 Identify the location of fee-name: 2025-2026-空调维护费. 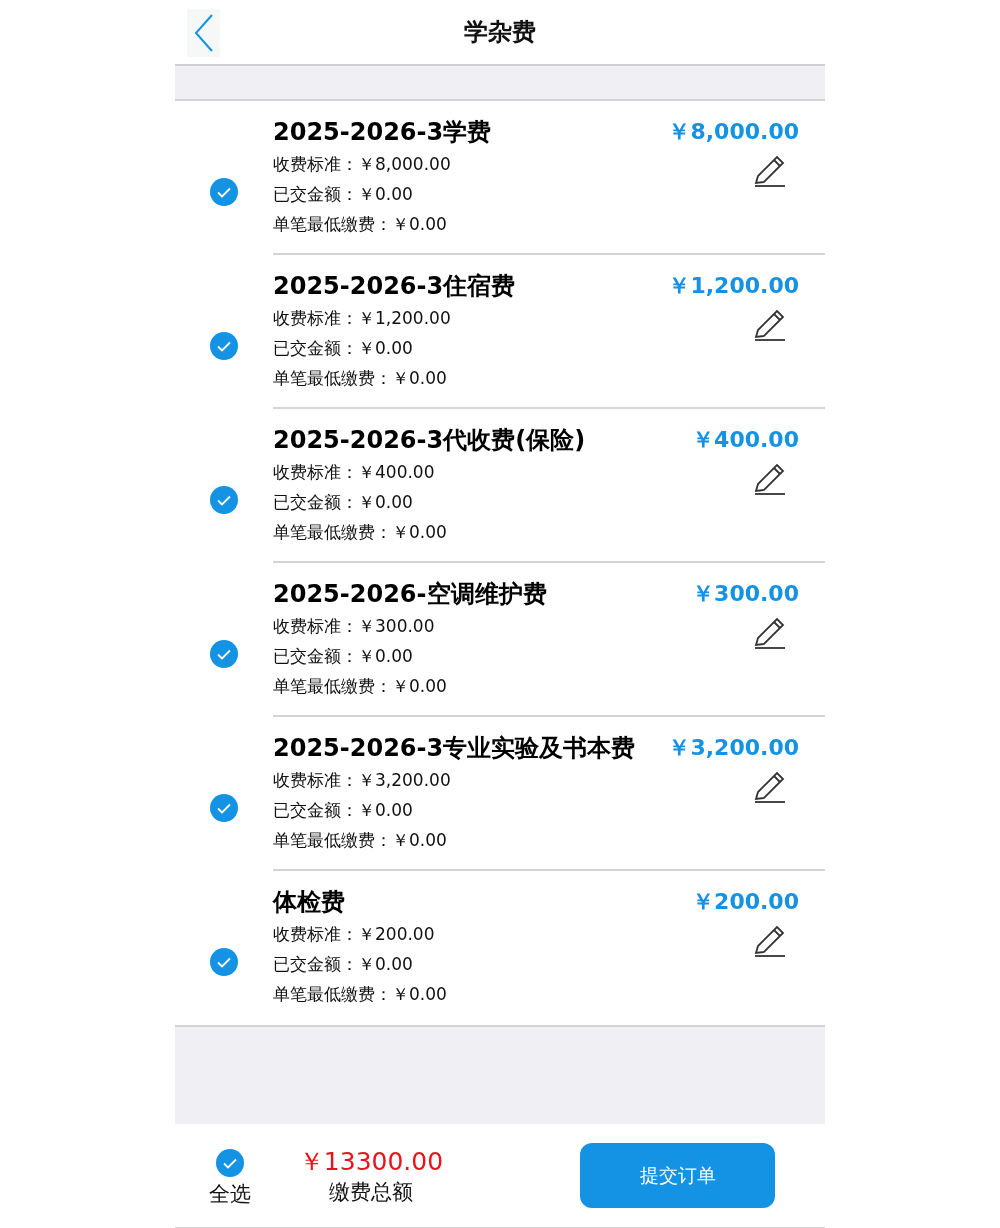
(410, 594).